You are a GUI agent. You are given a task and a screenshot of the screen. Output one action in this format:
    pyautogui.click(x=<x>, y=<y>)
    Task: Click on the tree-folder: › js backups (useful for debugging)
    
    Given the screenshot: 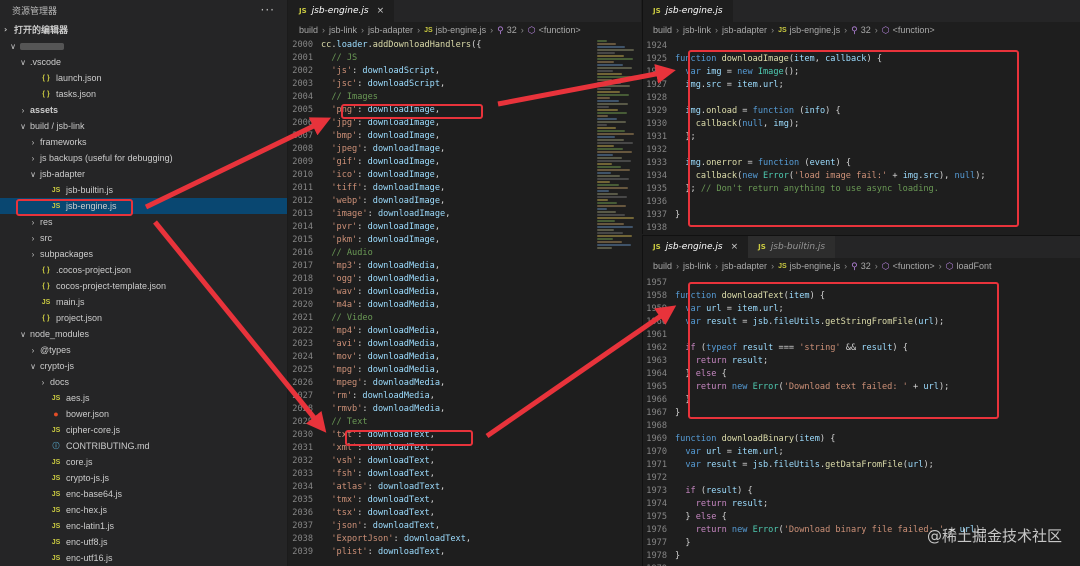 What is the action you would take?
    pyautogui.click(x=143, y=158)
    